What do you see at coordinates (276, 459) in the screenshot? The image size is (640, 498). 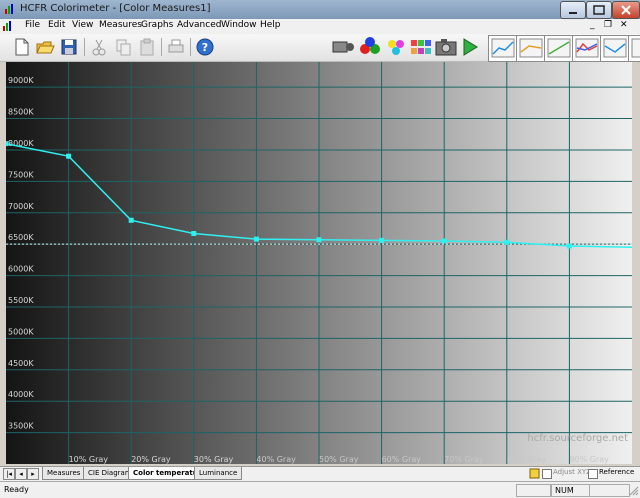 I see `x-tick-label: 40% Gray` at bounding box center [276, 459].